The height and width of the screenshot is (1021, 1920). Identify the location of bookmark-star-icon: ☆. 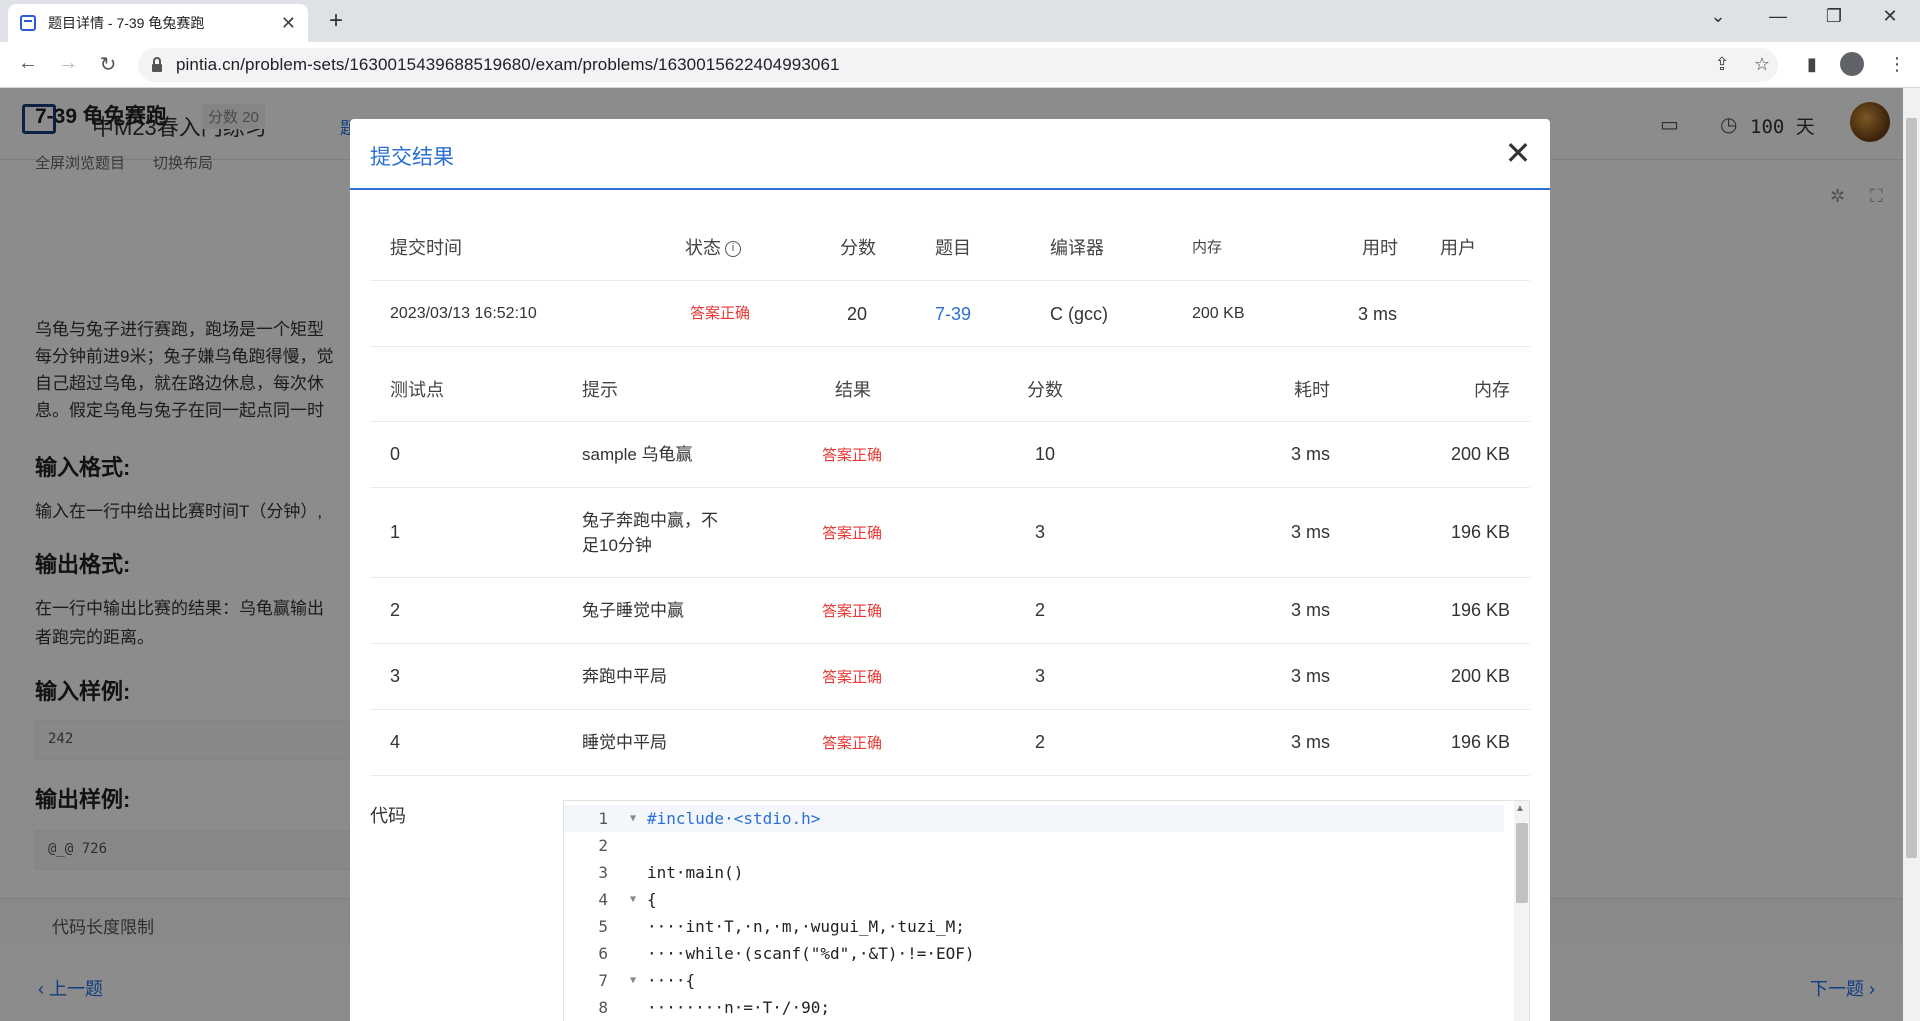
(1762, 64).